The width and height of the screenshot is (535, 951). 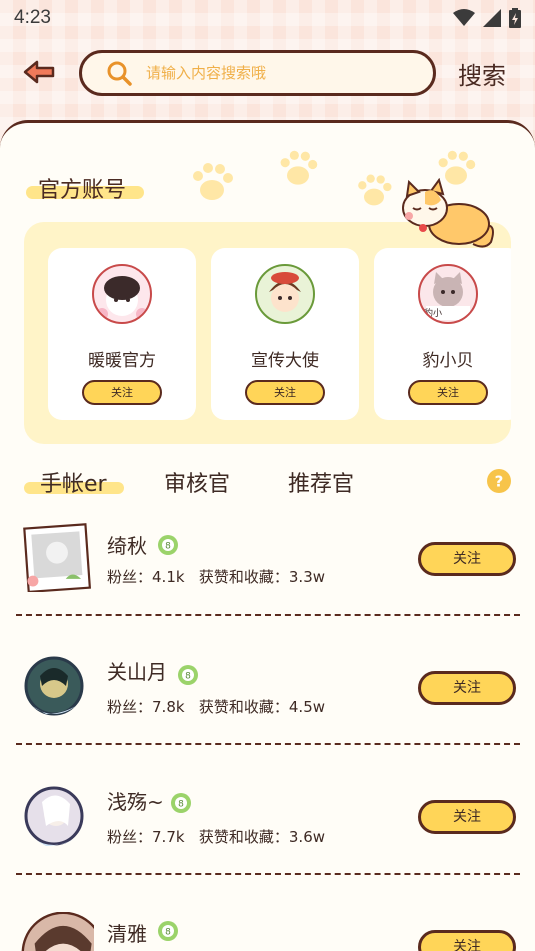 What do you see at coordinates (119, 73) in the screenshot?
I see `search-icon` at bounding box center [119, 73].